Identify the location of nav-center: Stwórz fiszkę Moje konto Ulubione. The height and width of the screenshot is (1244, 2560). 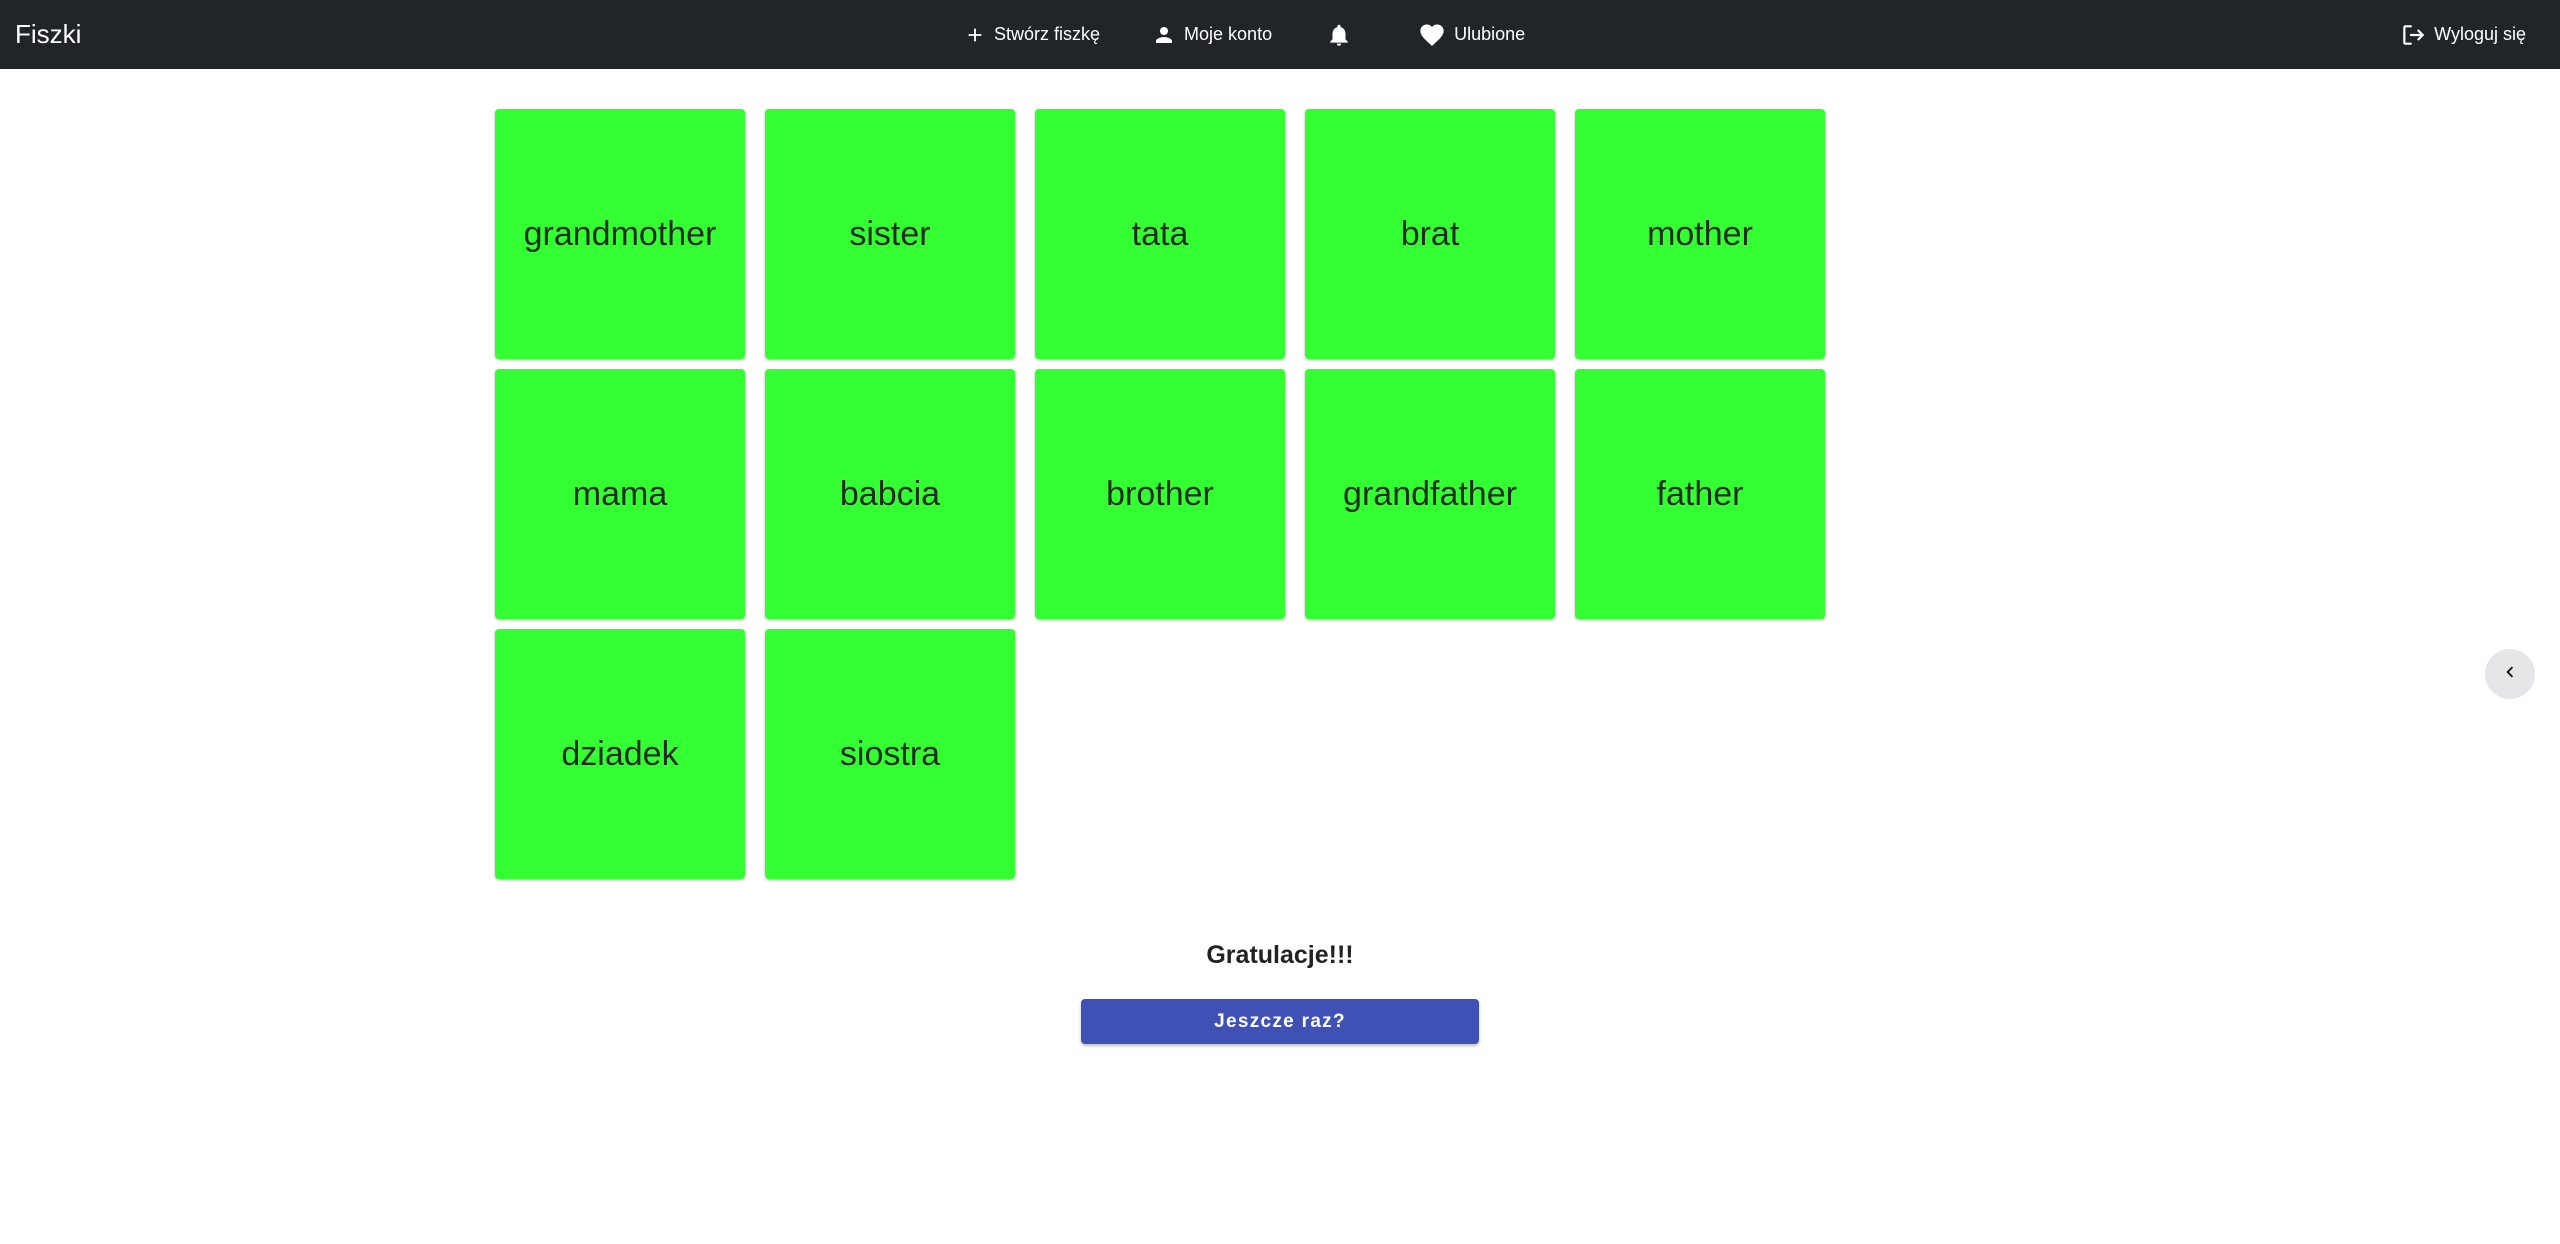
(1242, 34).